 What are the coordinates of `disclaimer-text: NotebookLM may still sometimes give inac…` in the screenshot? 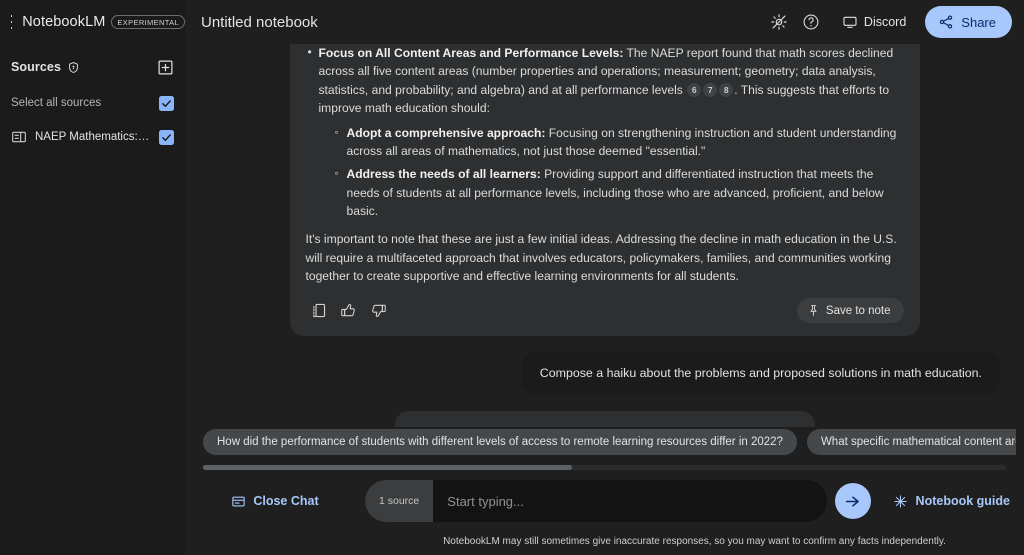 It's located at (694, 541).